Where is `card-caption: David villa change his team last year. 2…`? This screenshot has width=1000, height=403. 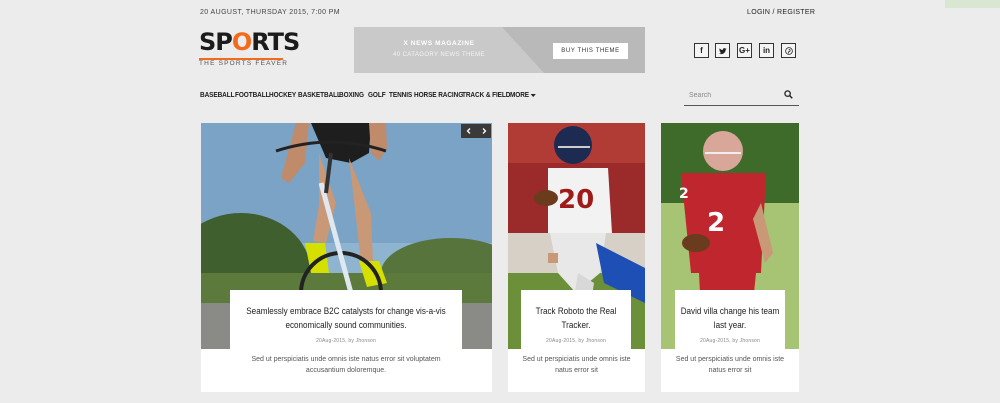 card-caption: David villa change his team last year. 2… is located at coordinates (730, 320).